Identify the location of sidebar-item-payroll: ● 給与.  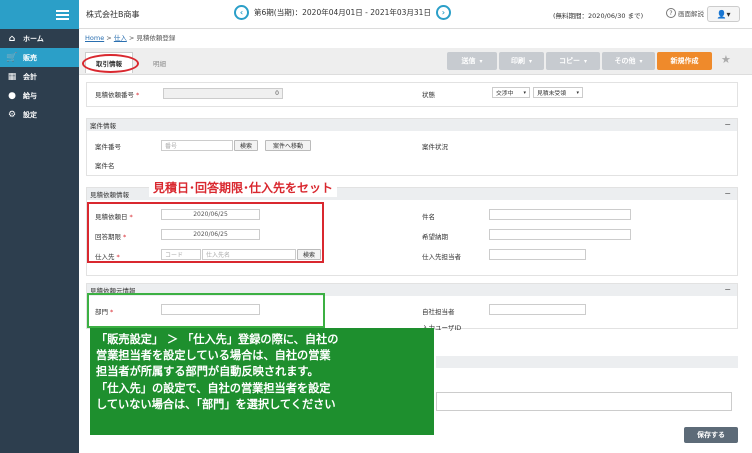
(39, 95).